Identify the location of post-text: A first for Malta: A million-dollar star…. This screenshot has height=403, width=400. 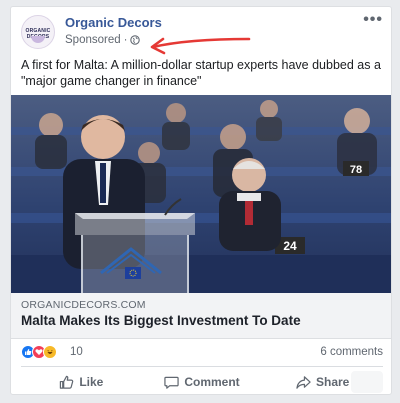
(201, 73).